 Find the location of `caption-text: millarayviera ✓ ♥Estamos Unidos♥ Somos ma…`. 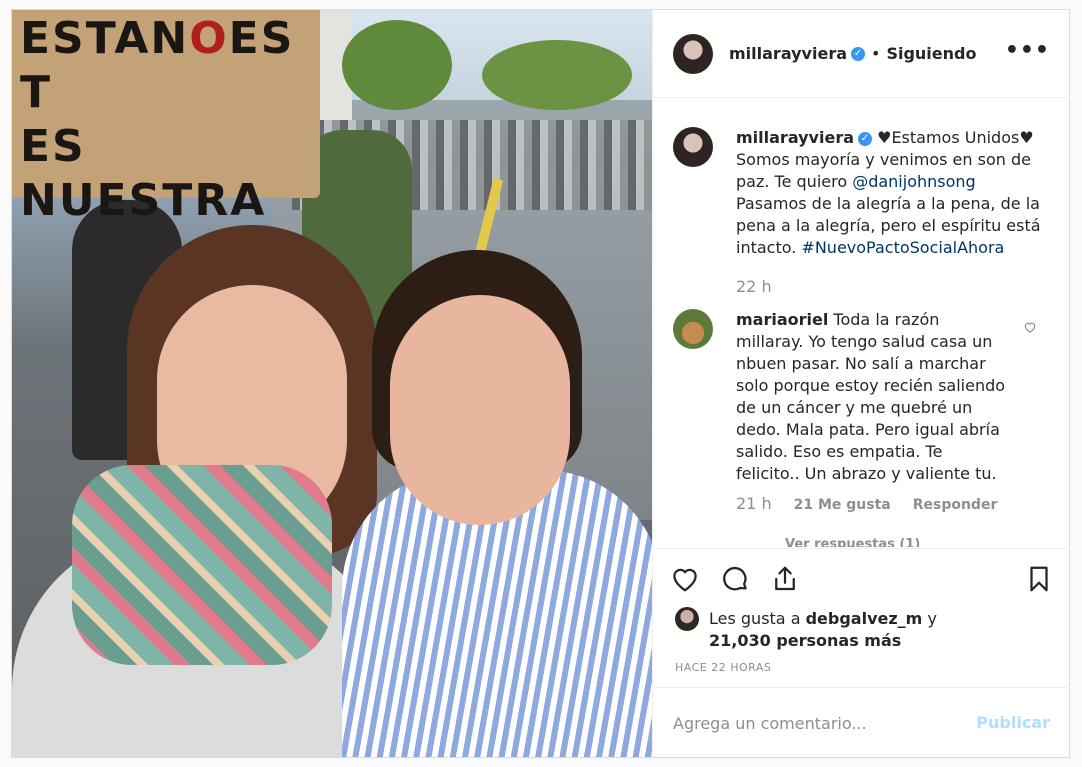

caption-text: millarayviera ✓ ♥Estamos Unidos♥ Somos ma… is located at coordinates (891, 193).